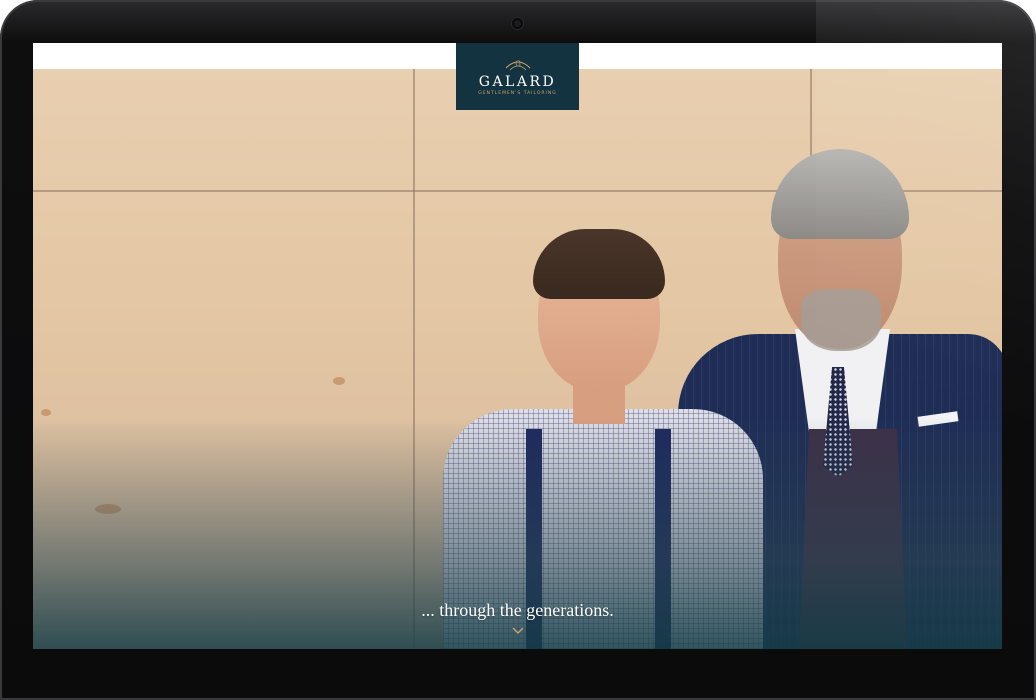 The image size is (1036, 700). Describe the element at coordinates (517, 23) in the screenshot. I see `webcam` at that location.